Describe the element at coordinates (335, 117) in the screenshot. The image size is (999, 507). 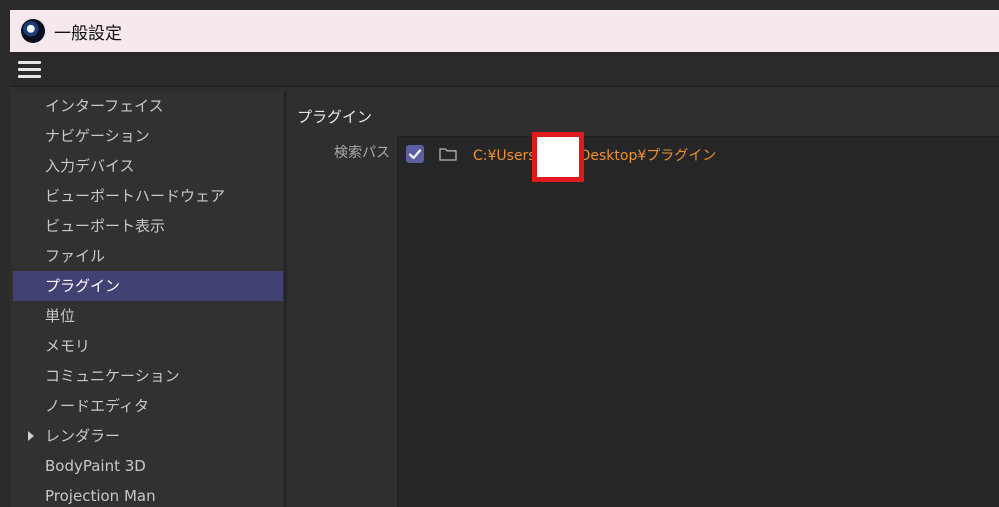
I see `section-title: プラグイン` at that location.